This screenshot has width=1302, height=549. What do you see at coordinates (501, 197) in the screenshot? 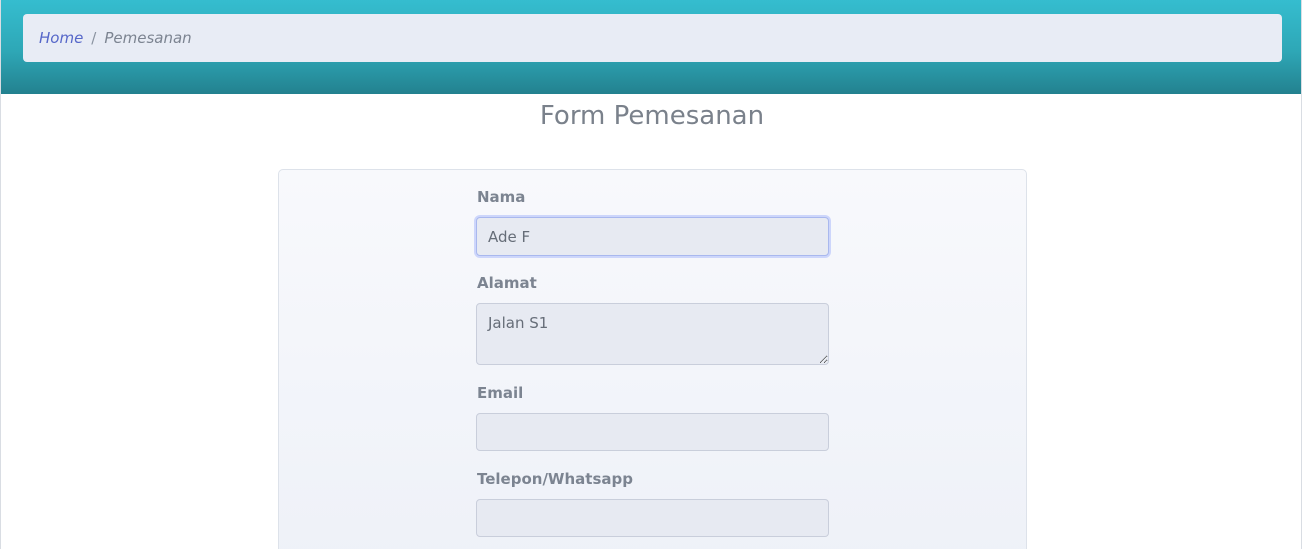
I see `nama-label: Nama` at bounding box center [501, 197].